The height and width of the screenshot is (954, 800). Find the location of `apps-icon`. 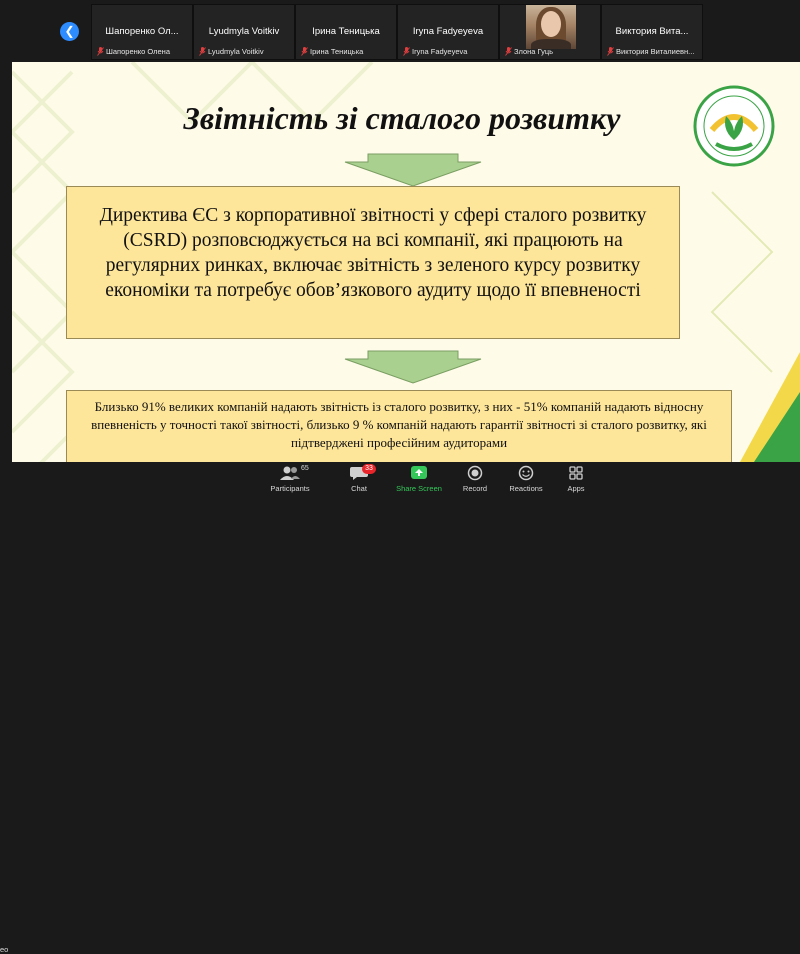

apps-icon is located at coordinates (576, 473).